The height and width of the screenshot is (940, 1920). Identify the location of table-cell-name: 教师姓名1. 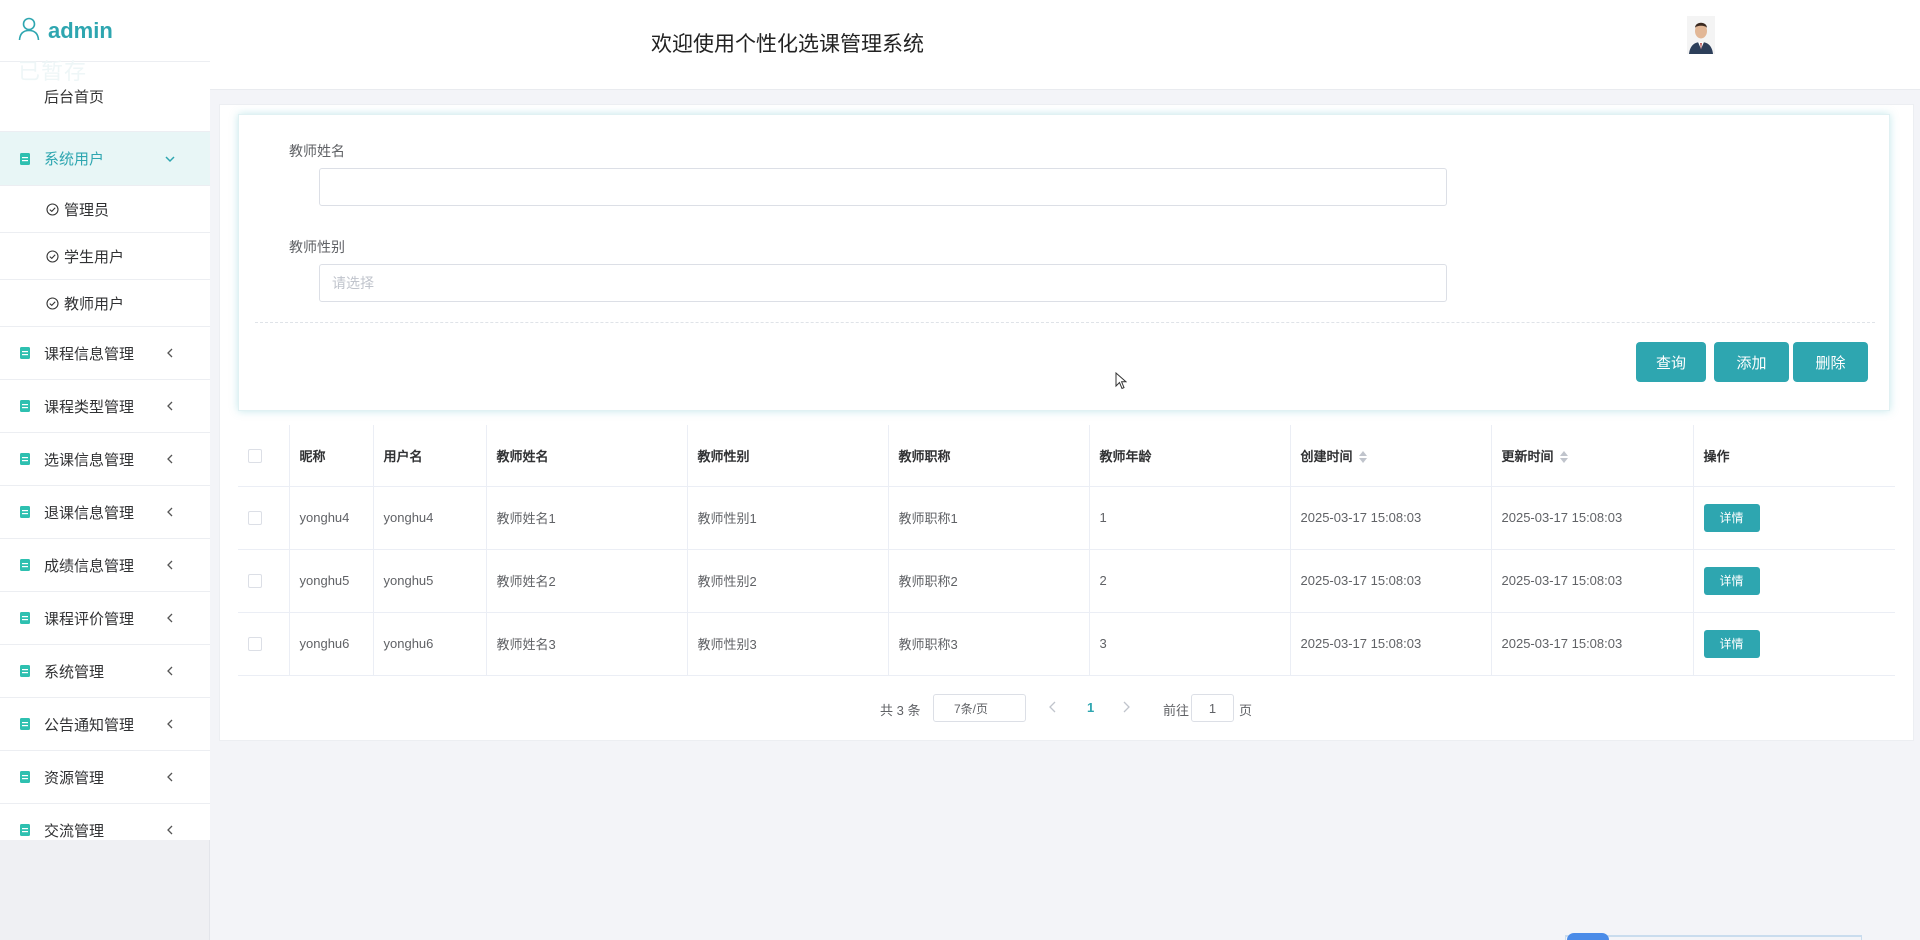
(587, 518).